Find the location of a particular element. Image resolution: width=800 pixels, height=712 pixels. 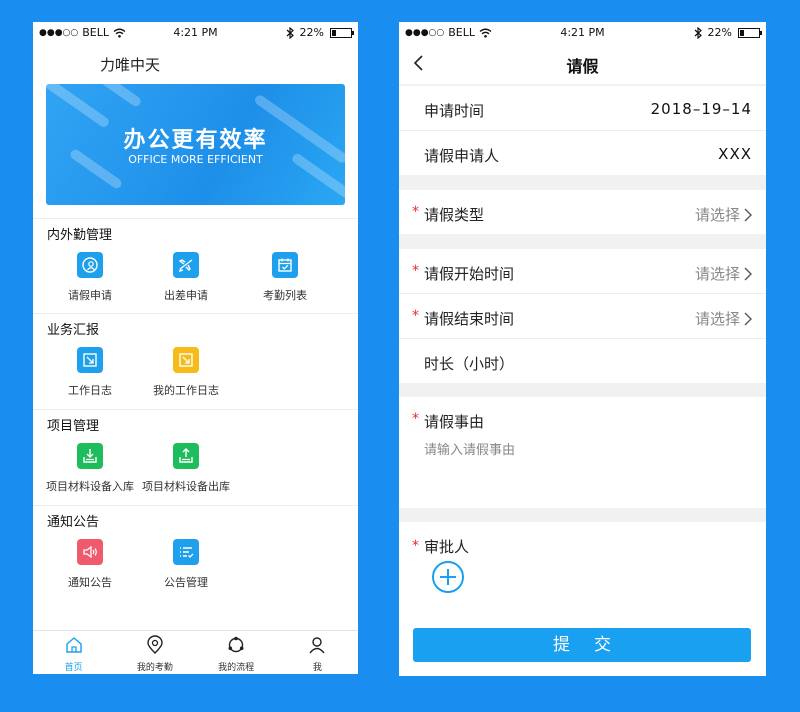

add-approver-button is located at coordinates (448, 579).